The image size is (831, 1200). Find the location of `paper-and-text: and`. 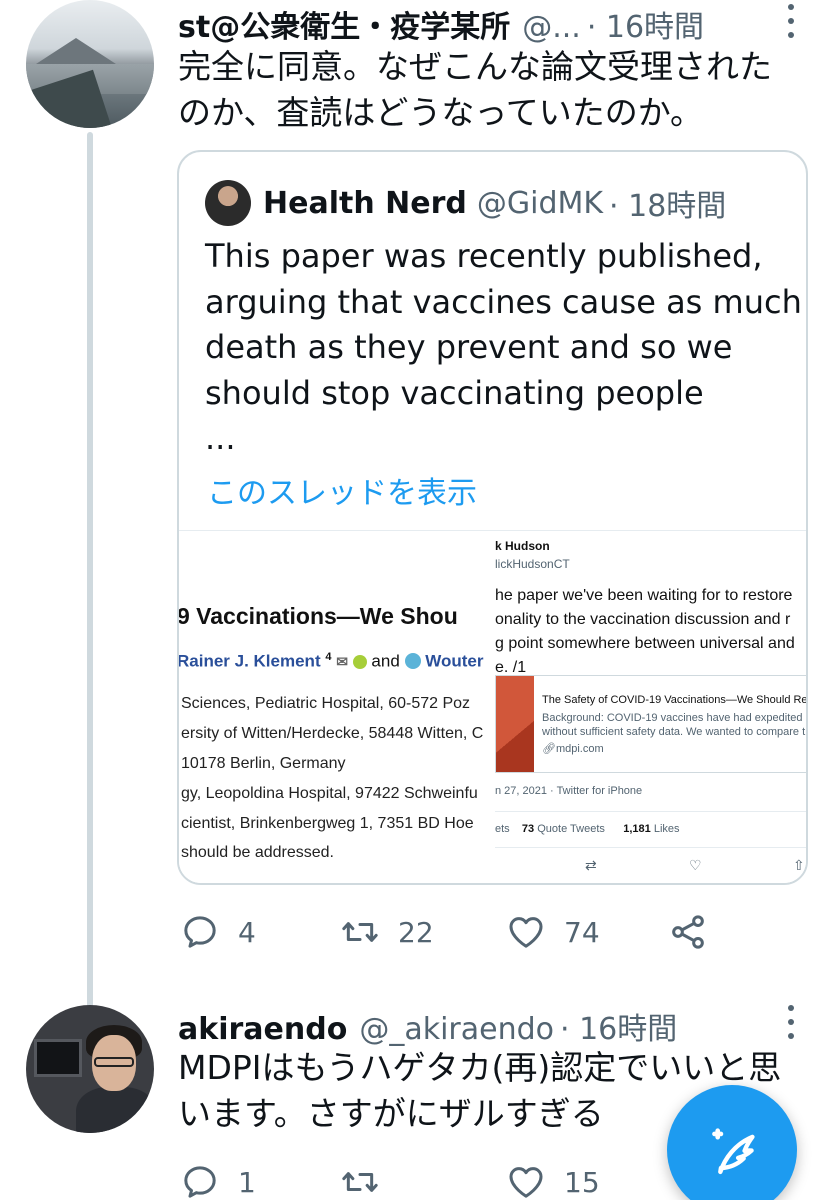

paper-and-text: and is located at coordinates (385, 661).